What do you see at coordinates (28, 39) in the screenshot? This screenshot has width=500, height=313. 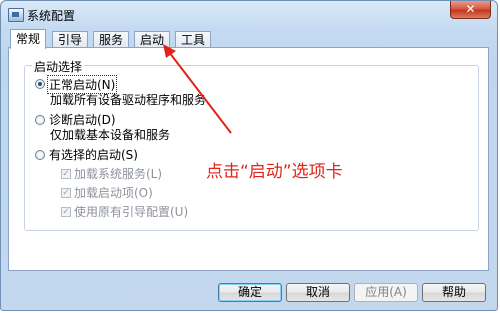 I see `tab-general: 常规` at bounding box center [28, 39].